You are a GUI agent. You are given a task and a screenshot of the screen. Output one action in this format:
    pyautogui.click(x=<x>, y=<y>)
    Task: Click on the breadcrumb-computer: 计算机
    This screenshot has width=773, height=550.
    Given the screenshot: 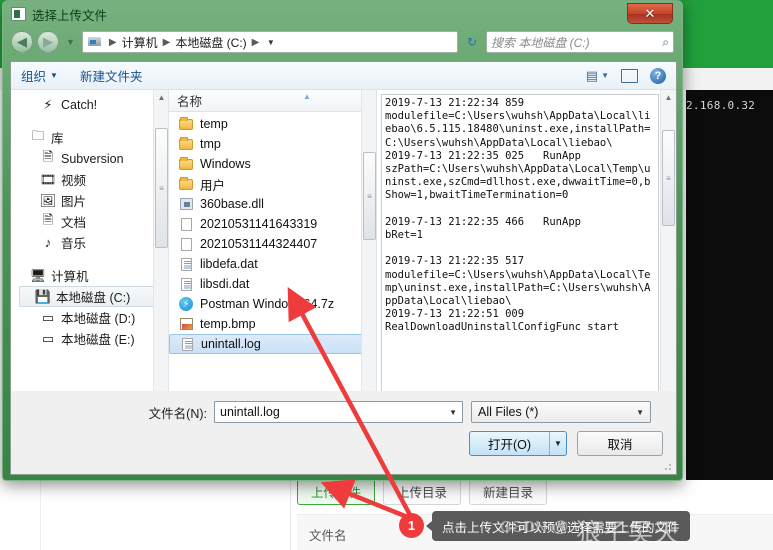 What is the action you would take?
    pyautogui.click(x=140, y=42)
    